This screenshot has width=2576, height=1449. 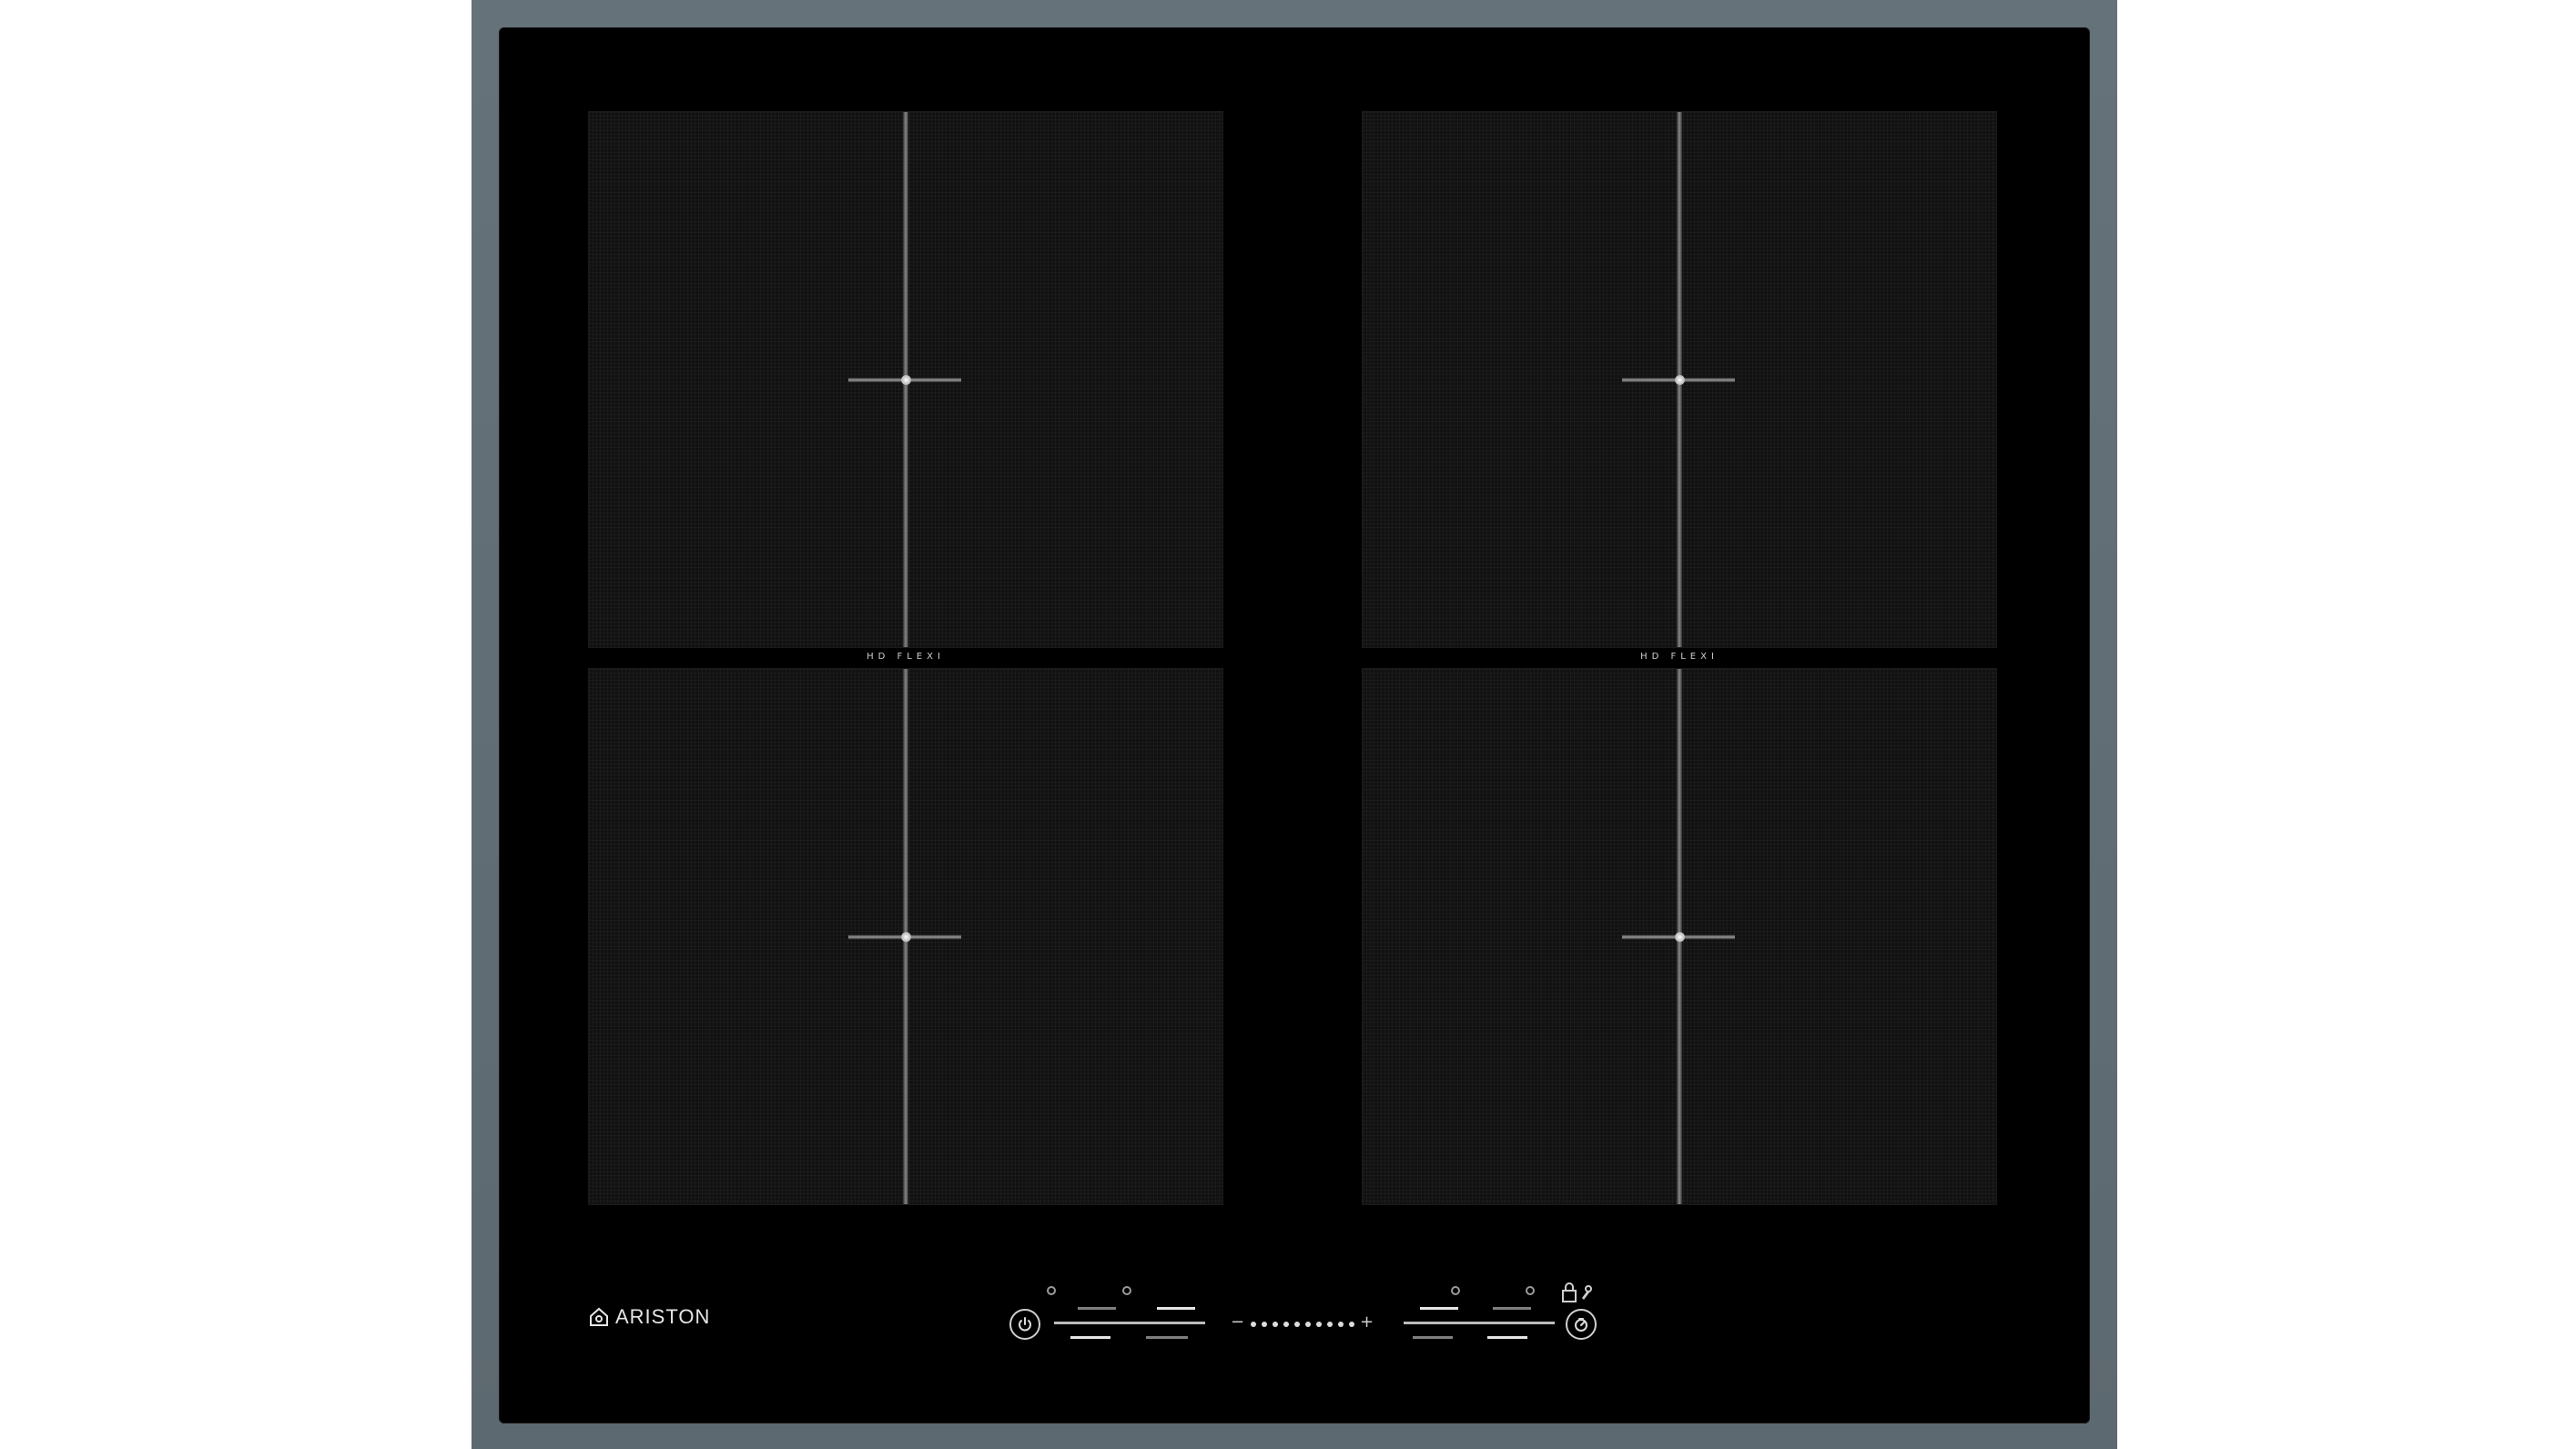 What do you see at coordinates (1367, 1322) in the screenshot?
I see `slider-plus: +` at bounding box center [1367, 1322].